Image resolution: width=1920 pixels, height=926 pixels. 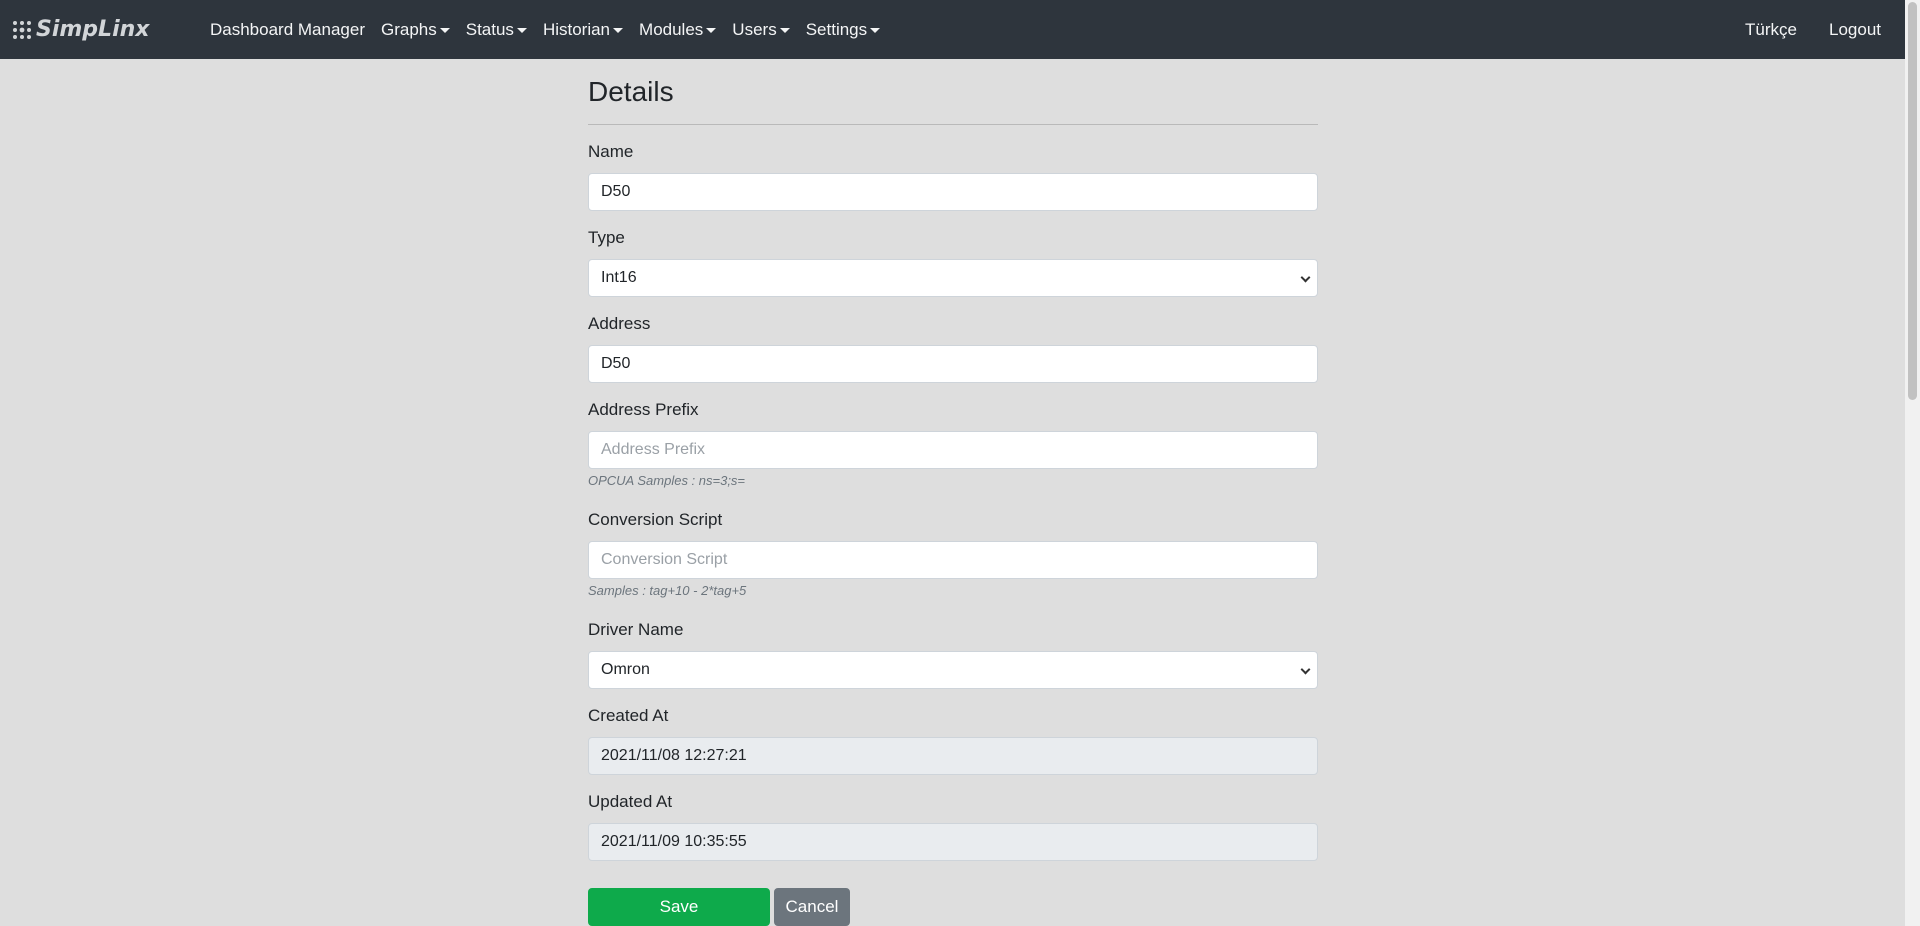 What do you see at coordinates (836, 29) in the screenshot?
I see `nav-settings-label: Settings` at bounding box center [836, 29].